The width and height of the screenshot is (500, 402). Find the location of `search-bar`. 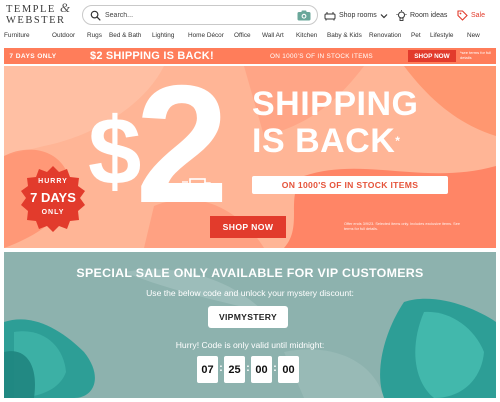

search-bar is located at coordinates (200, 15).